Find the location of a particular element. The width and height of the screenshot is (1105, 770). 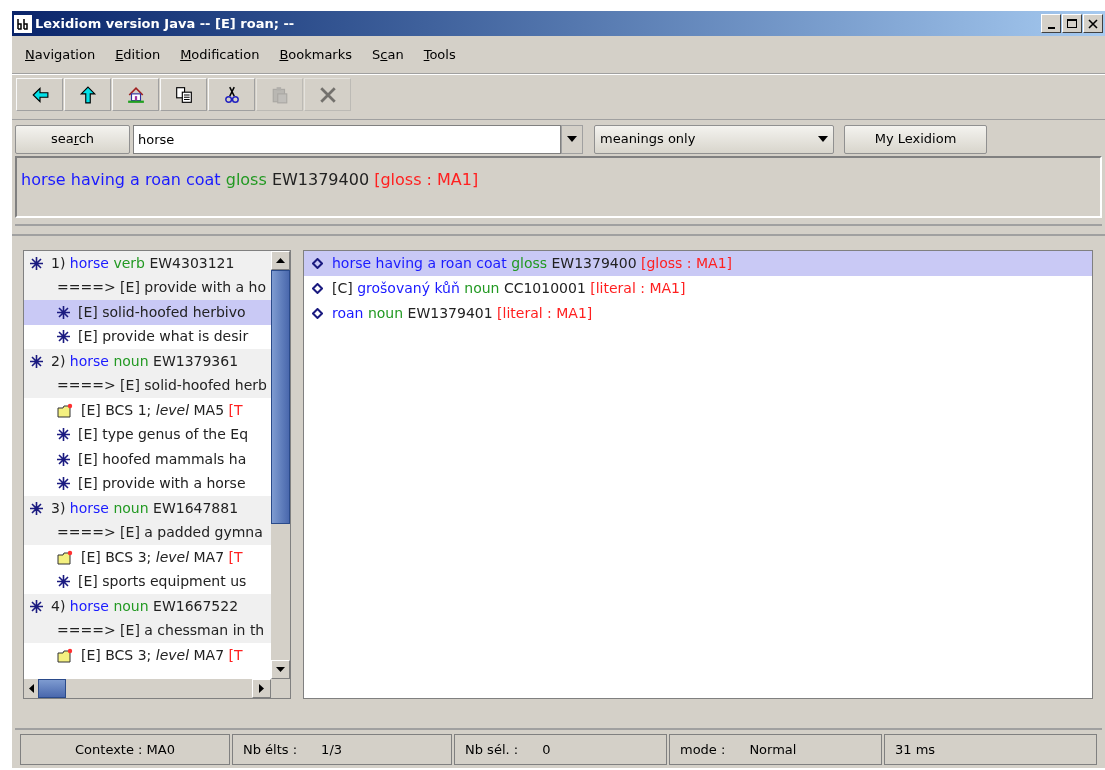

up-button is located at coordinates (87, 94).